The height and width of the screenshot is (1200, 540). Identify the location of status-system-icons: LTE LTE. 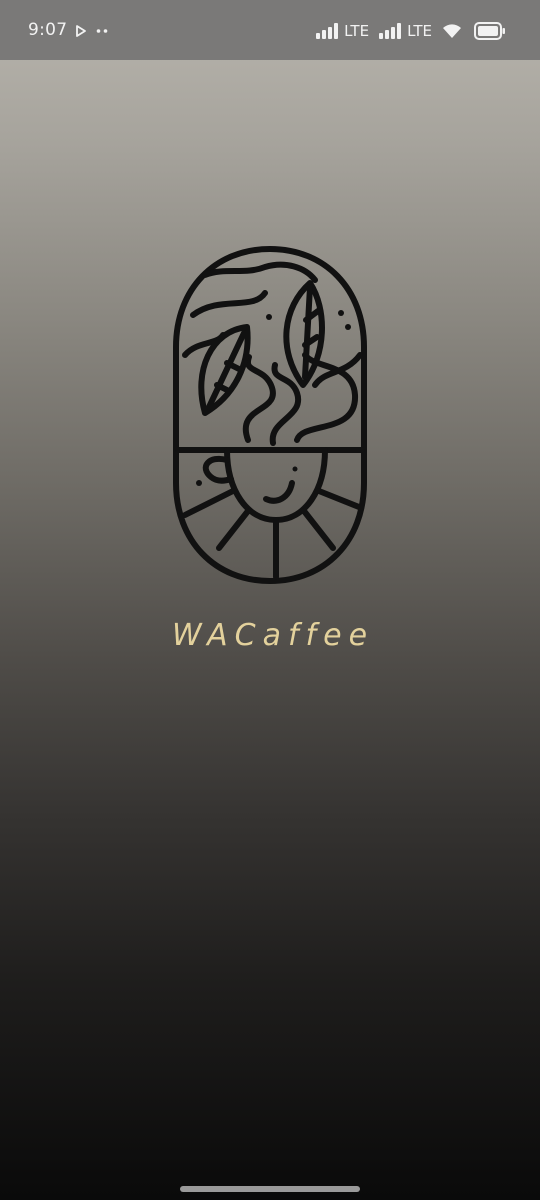
(411, 31).